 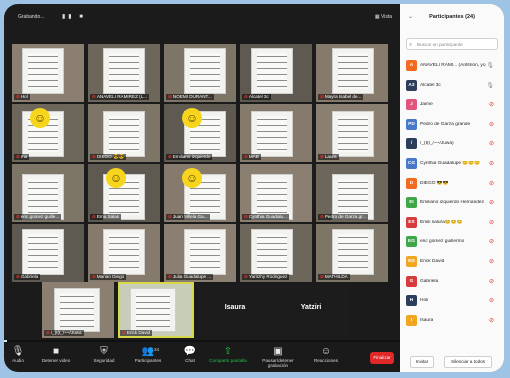 What do you see at coordinates (453, 203) in the screenshot?
I see `participant-row: EI Emiliano izquierdo Hernandez ⊘` at bounding box center [453, 203].